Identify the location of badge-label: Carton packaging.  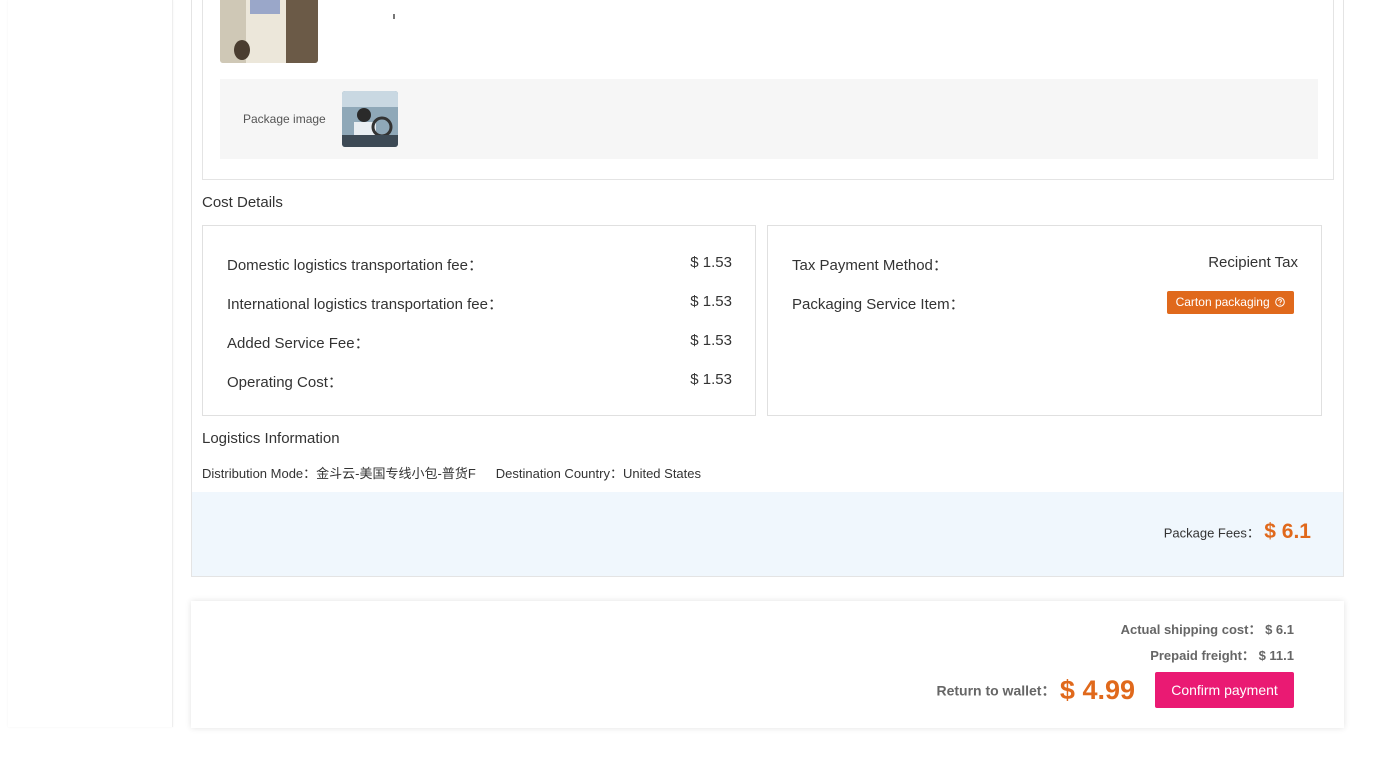
(1222, 302).